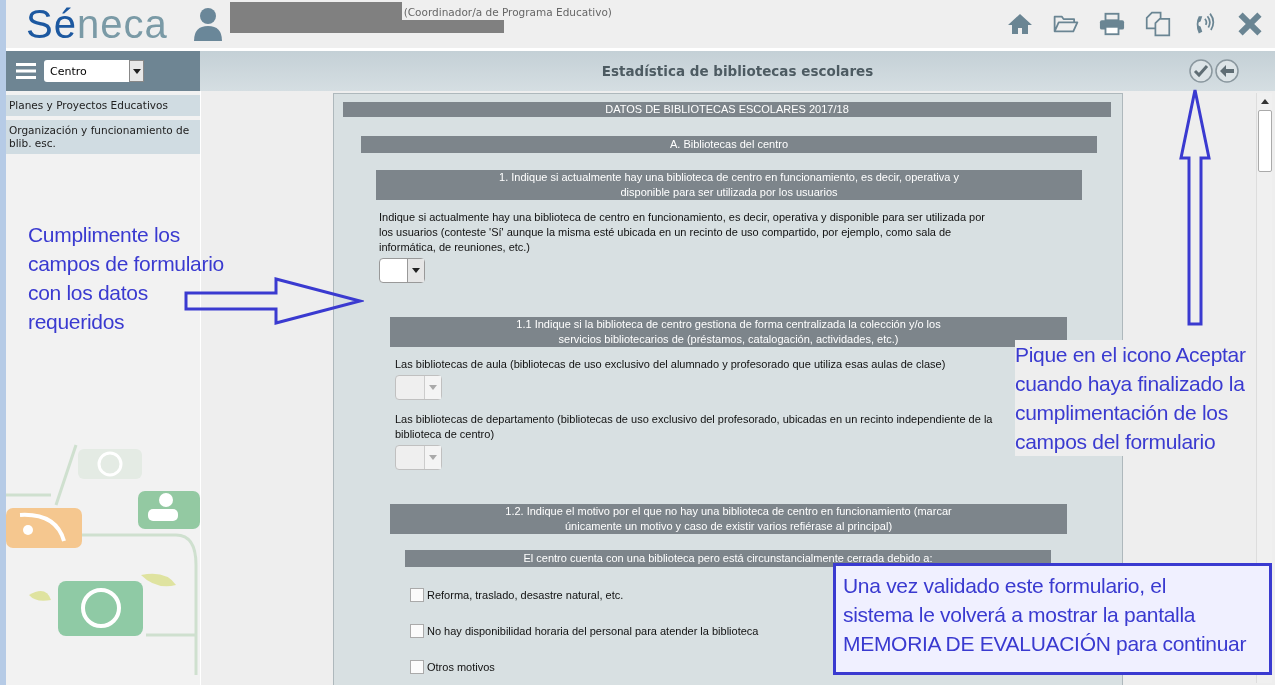  Describe the element at coordinates (1201, 71) in the screenshot. I see `accept-check-icon` at that location.